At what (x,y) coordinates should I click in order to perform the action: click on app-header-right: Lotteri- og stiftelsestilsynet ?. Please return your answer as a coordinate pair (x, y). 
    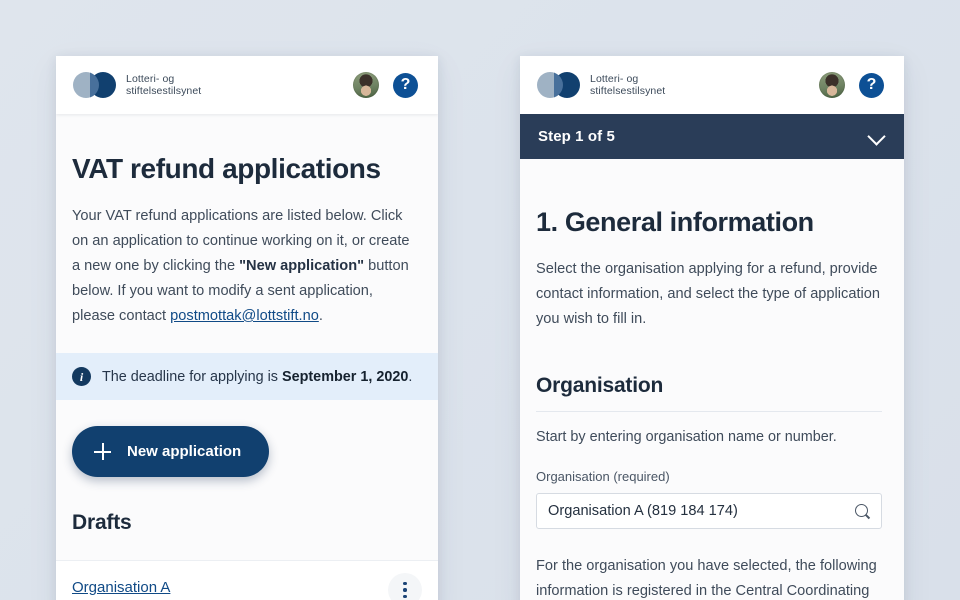
    Looking at the image, I should click on (712, 85).